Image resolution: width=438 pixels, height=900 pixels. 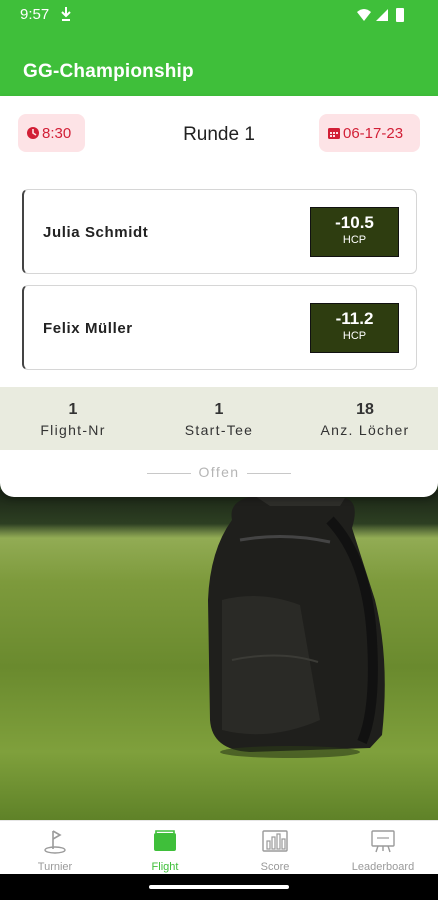 What do you see at coordinates (219, 327) in the screenshot?
I see `player-card: Felix Müller -11.2 HCP` at bounding box center [219, 327].